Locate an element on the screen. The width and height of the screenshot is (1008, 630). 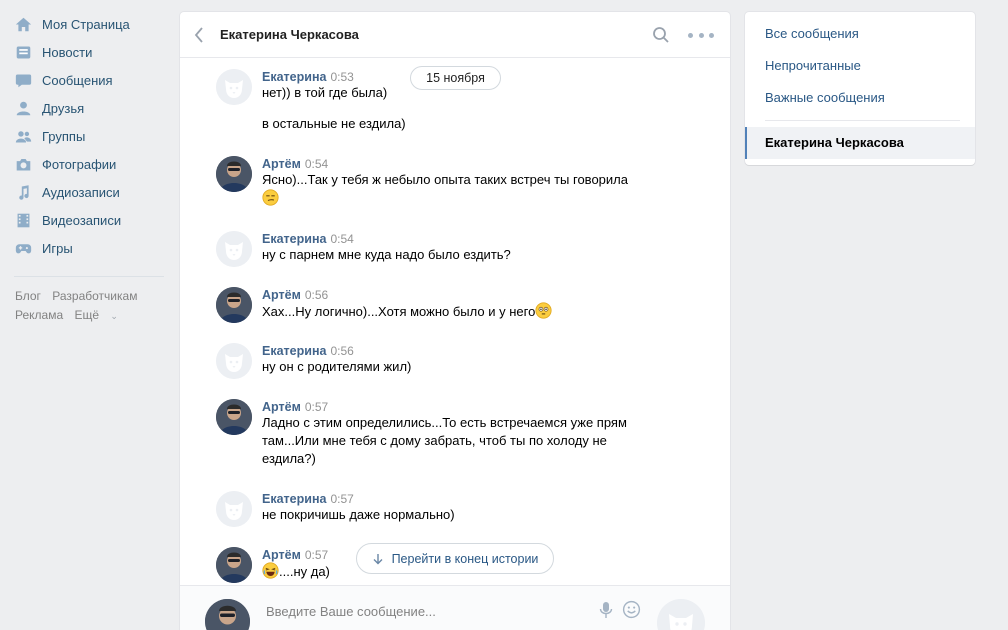
footer-links: Блог Разработчикам Реклама Ещё ⌄ is located at coordinates (85, 306).